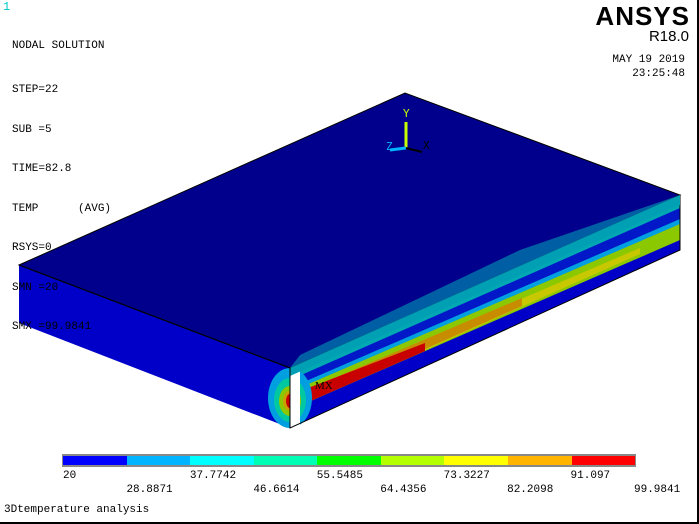  I want to click on legend-label: 28.8871, so click(149, 490).